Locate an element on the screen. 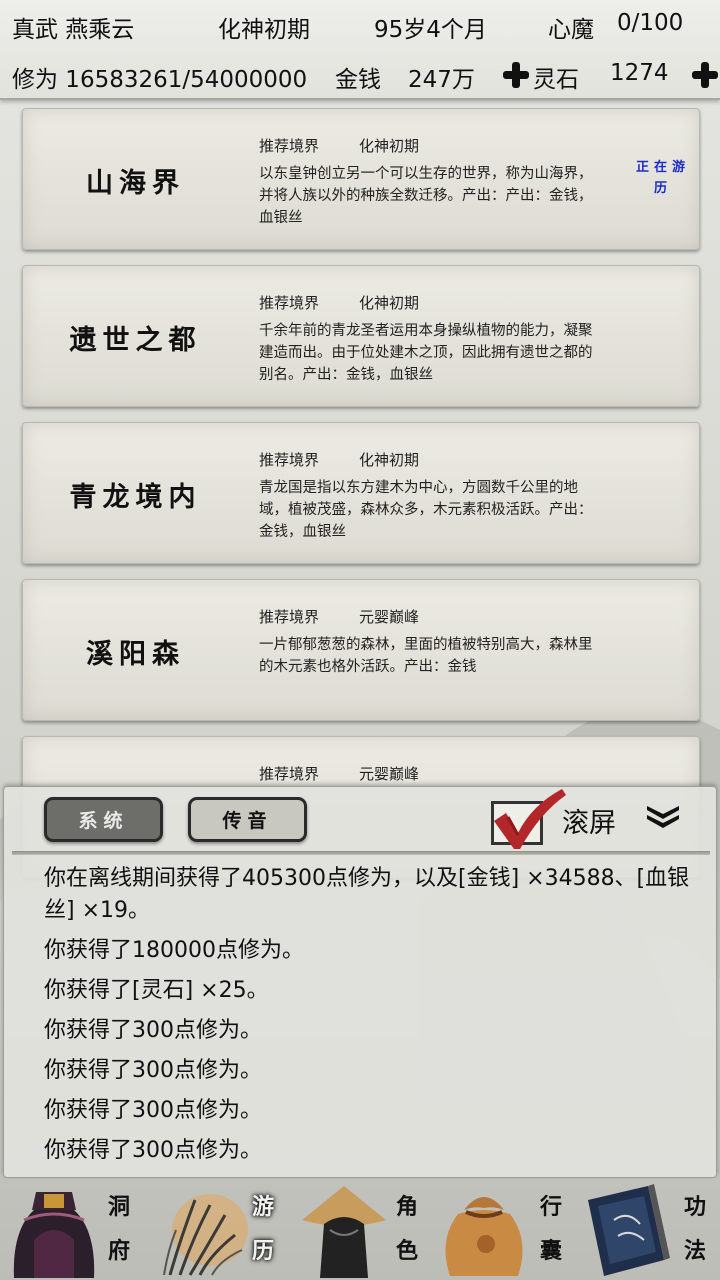 The height and width of the screenshot is (1280, 720). nav-label-bottom: 历 is located at coordinates (262, 1251).